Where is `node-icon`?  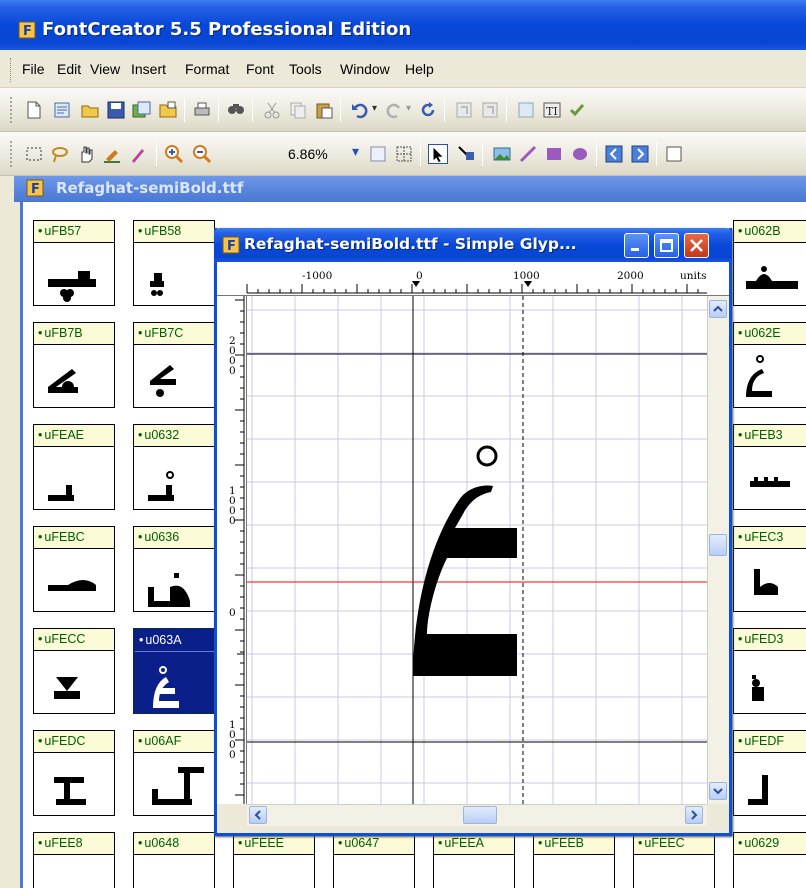 node-icon is located at coordinates (466, 154).